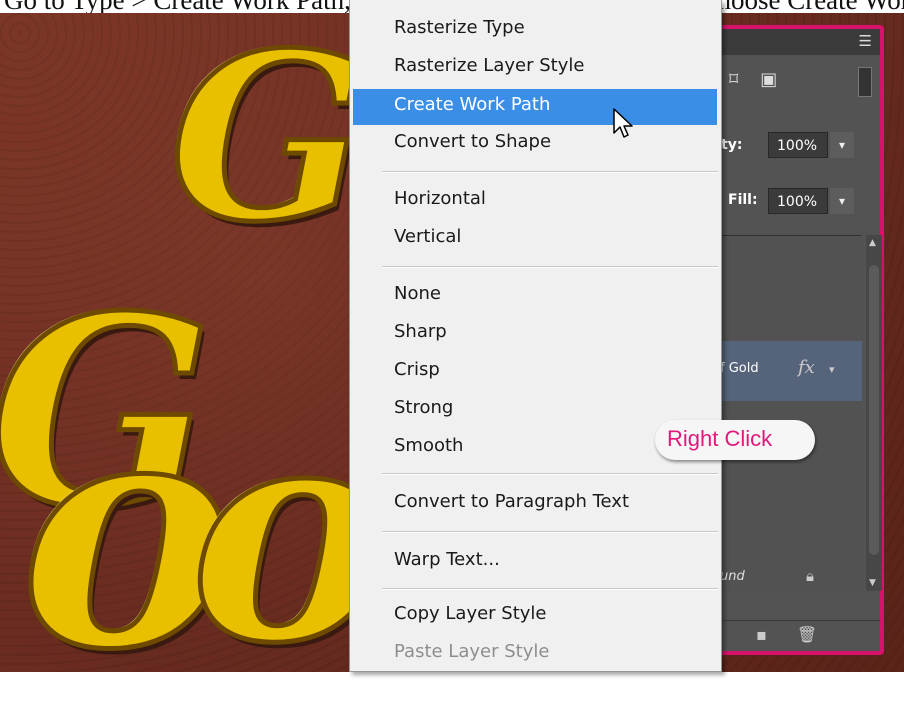 This screenshot has width=904, height=720. What do you see at coordinates (535, 239) in the screenshot?
I see `menu-item-vertical: Vertical` at bounding box center [535, 239].